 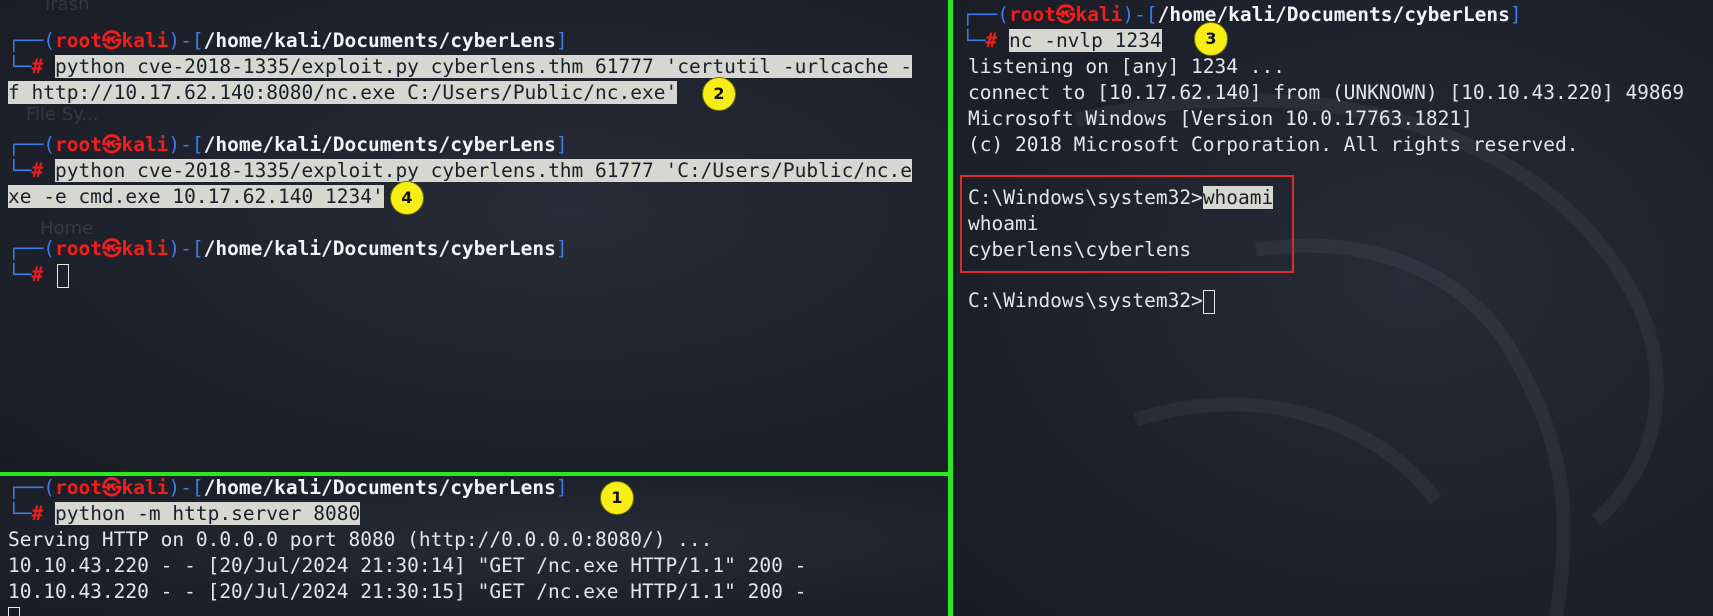 I want to click on step-badge-2: 2, so click(x=719, y=94).